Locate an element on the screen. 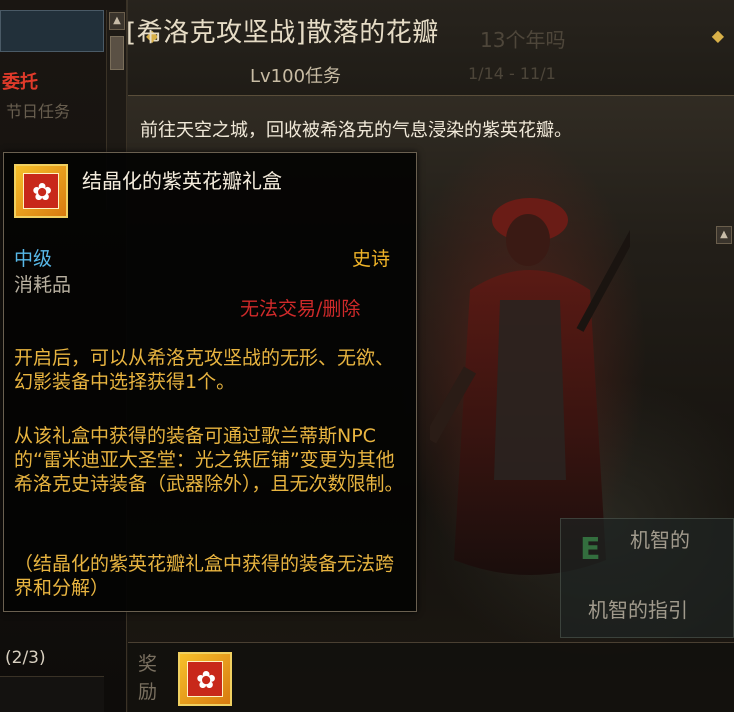  scroll-thumb is located at coordinates (117, 53).